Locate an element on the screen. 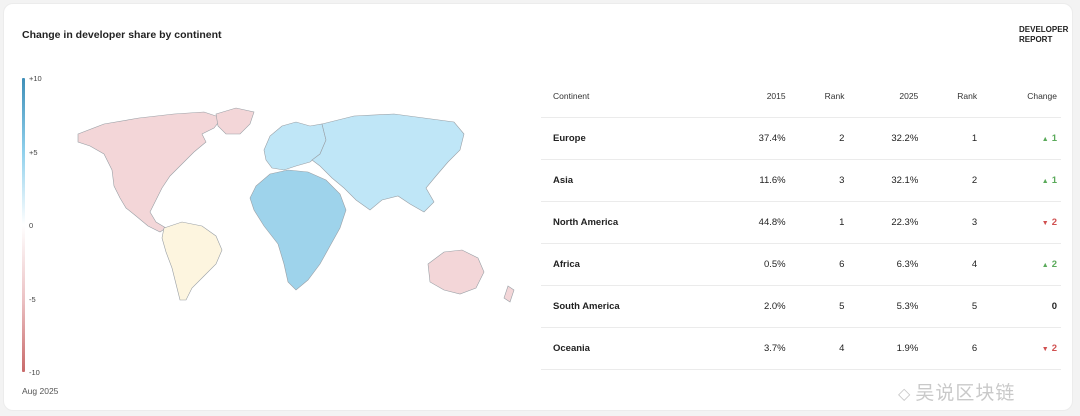  share-2015: 11.6% is located at coordinates (752, 180).